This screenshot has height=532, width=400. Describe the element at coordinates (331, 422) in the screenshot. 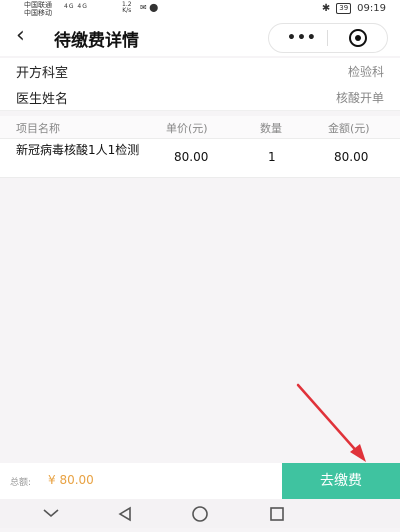

I see `annotation-arrow-icon` at that location.